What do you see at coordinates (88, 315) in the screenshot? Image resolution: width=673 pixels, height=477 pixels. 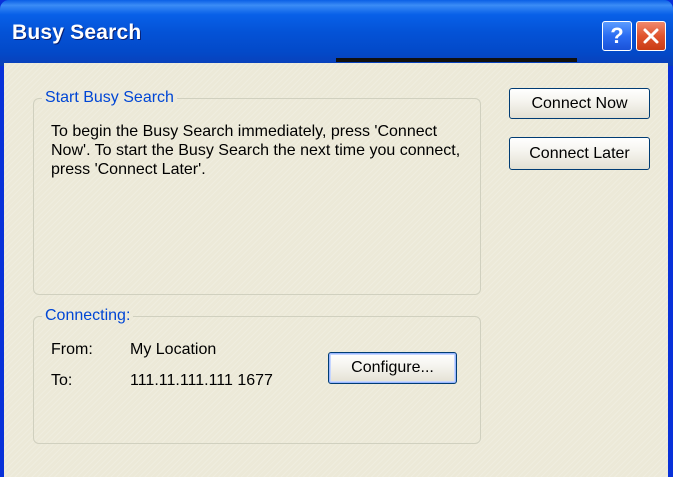 I see `connecting-legend: Connecting:` at bounding box center [88, 315].